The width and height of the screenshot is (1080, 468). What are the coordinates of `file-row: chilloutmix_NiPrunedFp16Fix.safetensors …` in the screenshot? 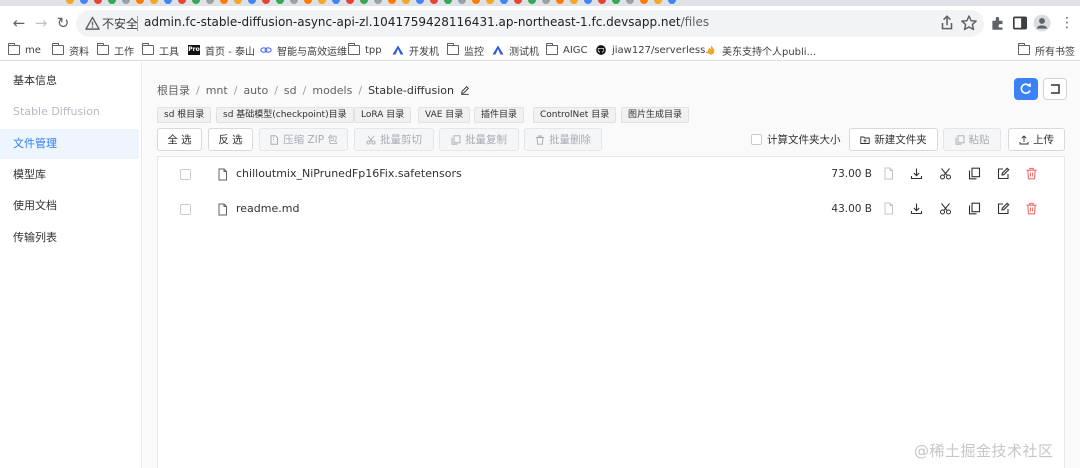 It's located at (611, 175).